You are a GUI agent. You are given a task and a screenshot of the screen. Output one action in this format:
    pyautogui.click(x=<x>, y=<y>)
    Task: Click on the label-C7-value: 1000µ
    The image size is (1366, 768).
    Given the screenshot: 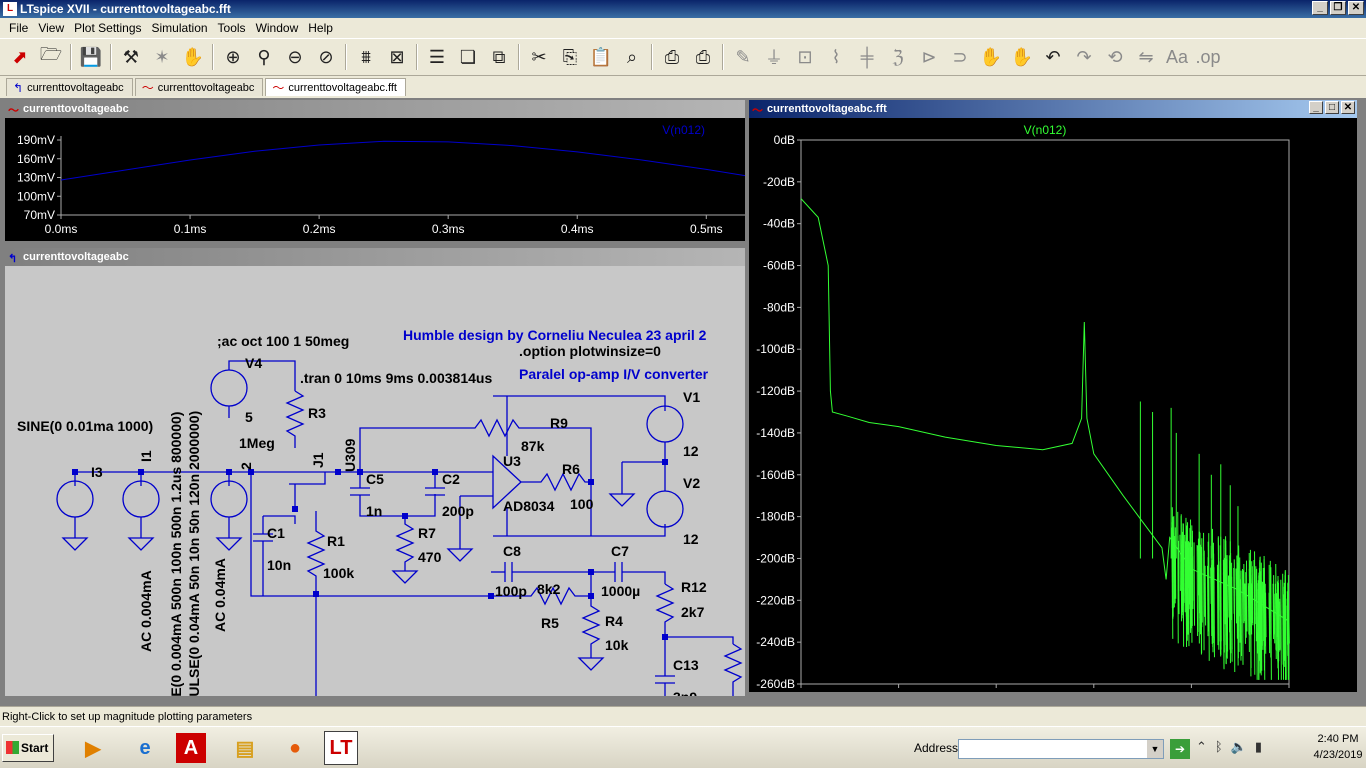 What is the action you would take?
    pyautogui.click(x=620, y=591)
    